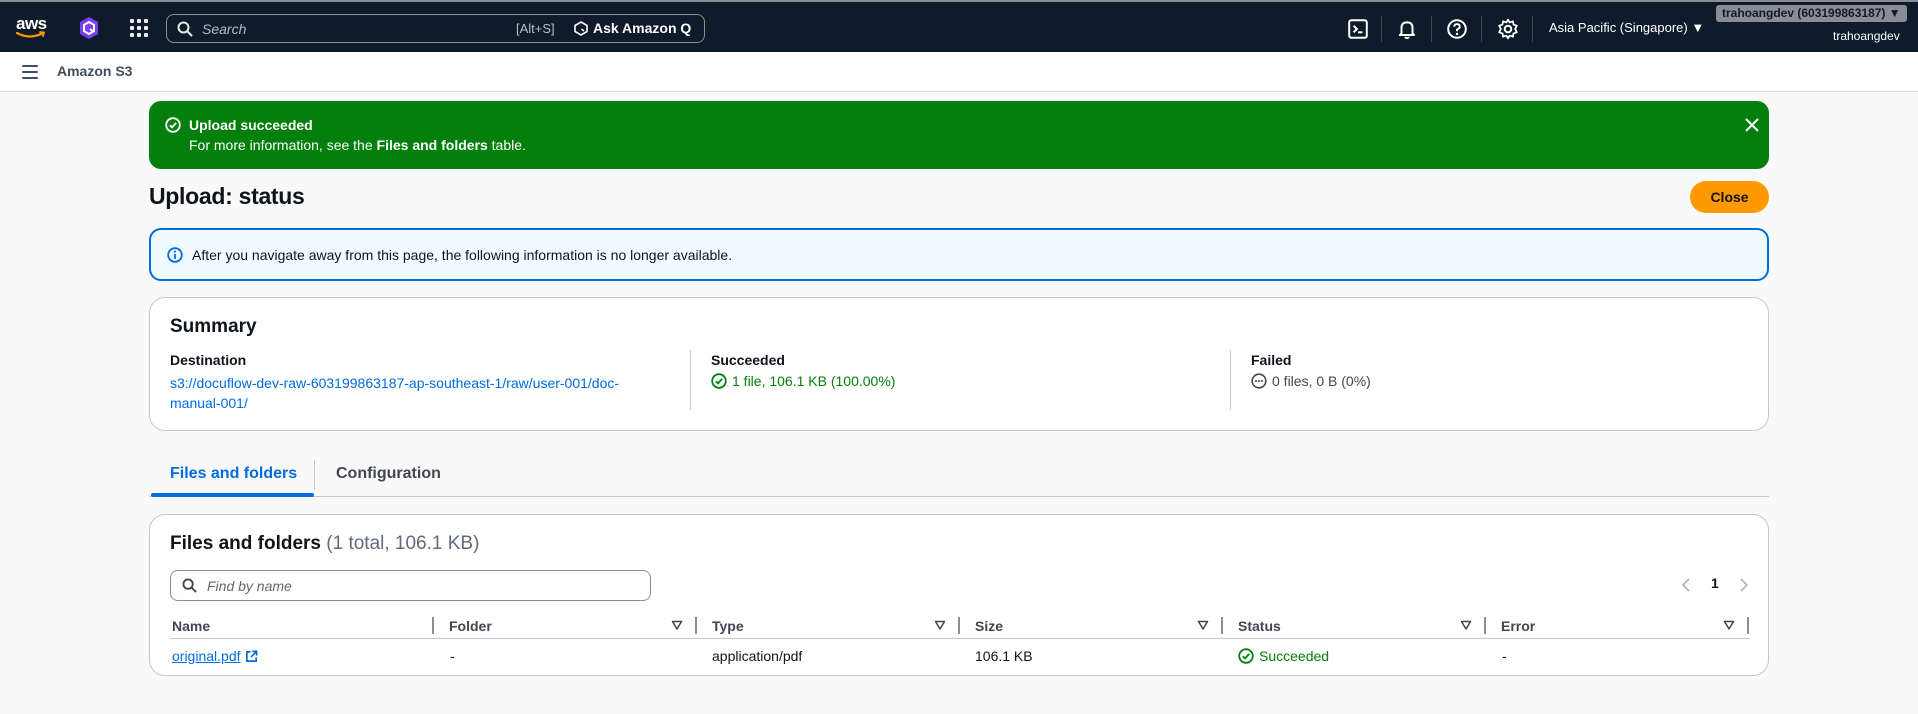 The width and height of the screenshot is (1918, 714). What do you see at coordinates (1866, 36) in the screenshot?
I see `account-user: trahoangdev` at bounding box center [1866, 36].